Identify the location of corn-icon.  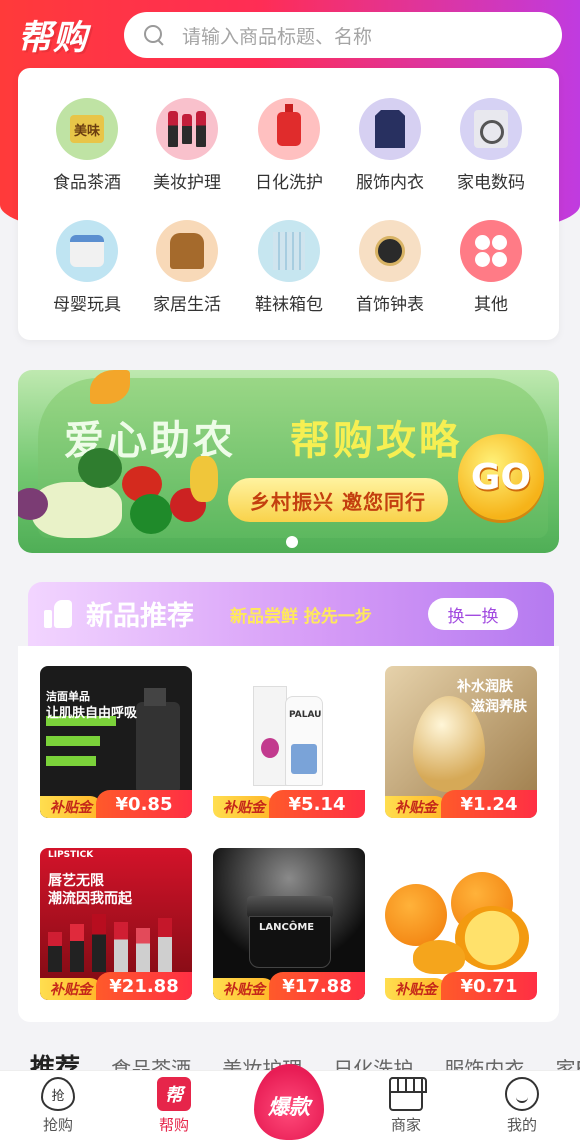
(204, 479).